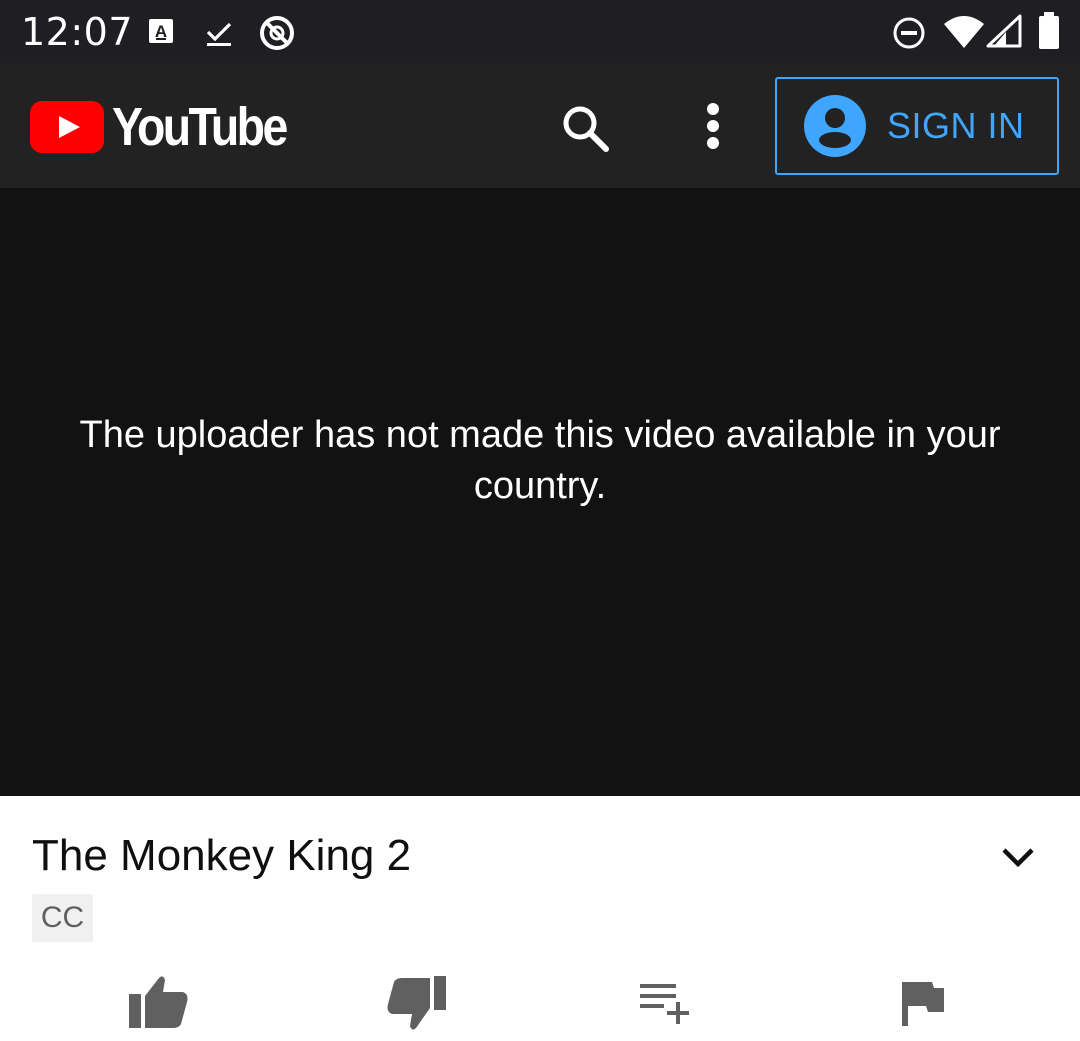 The width and height of the screenshot is (1080, 1041). I want to click on search-button, so click(586, 129).